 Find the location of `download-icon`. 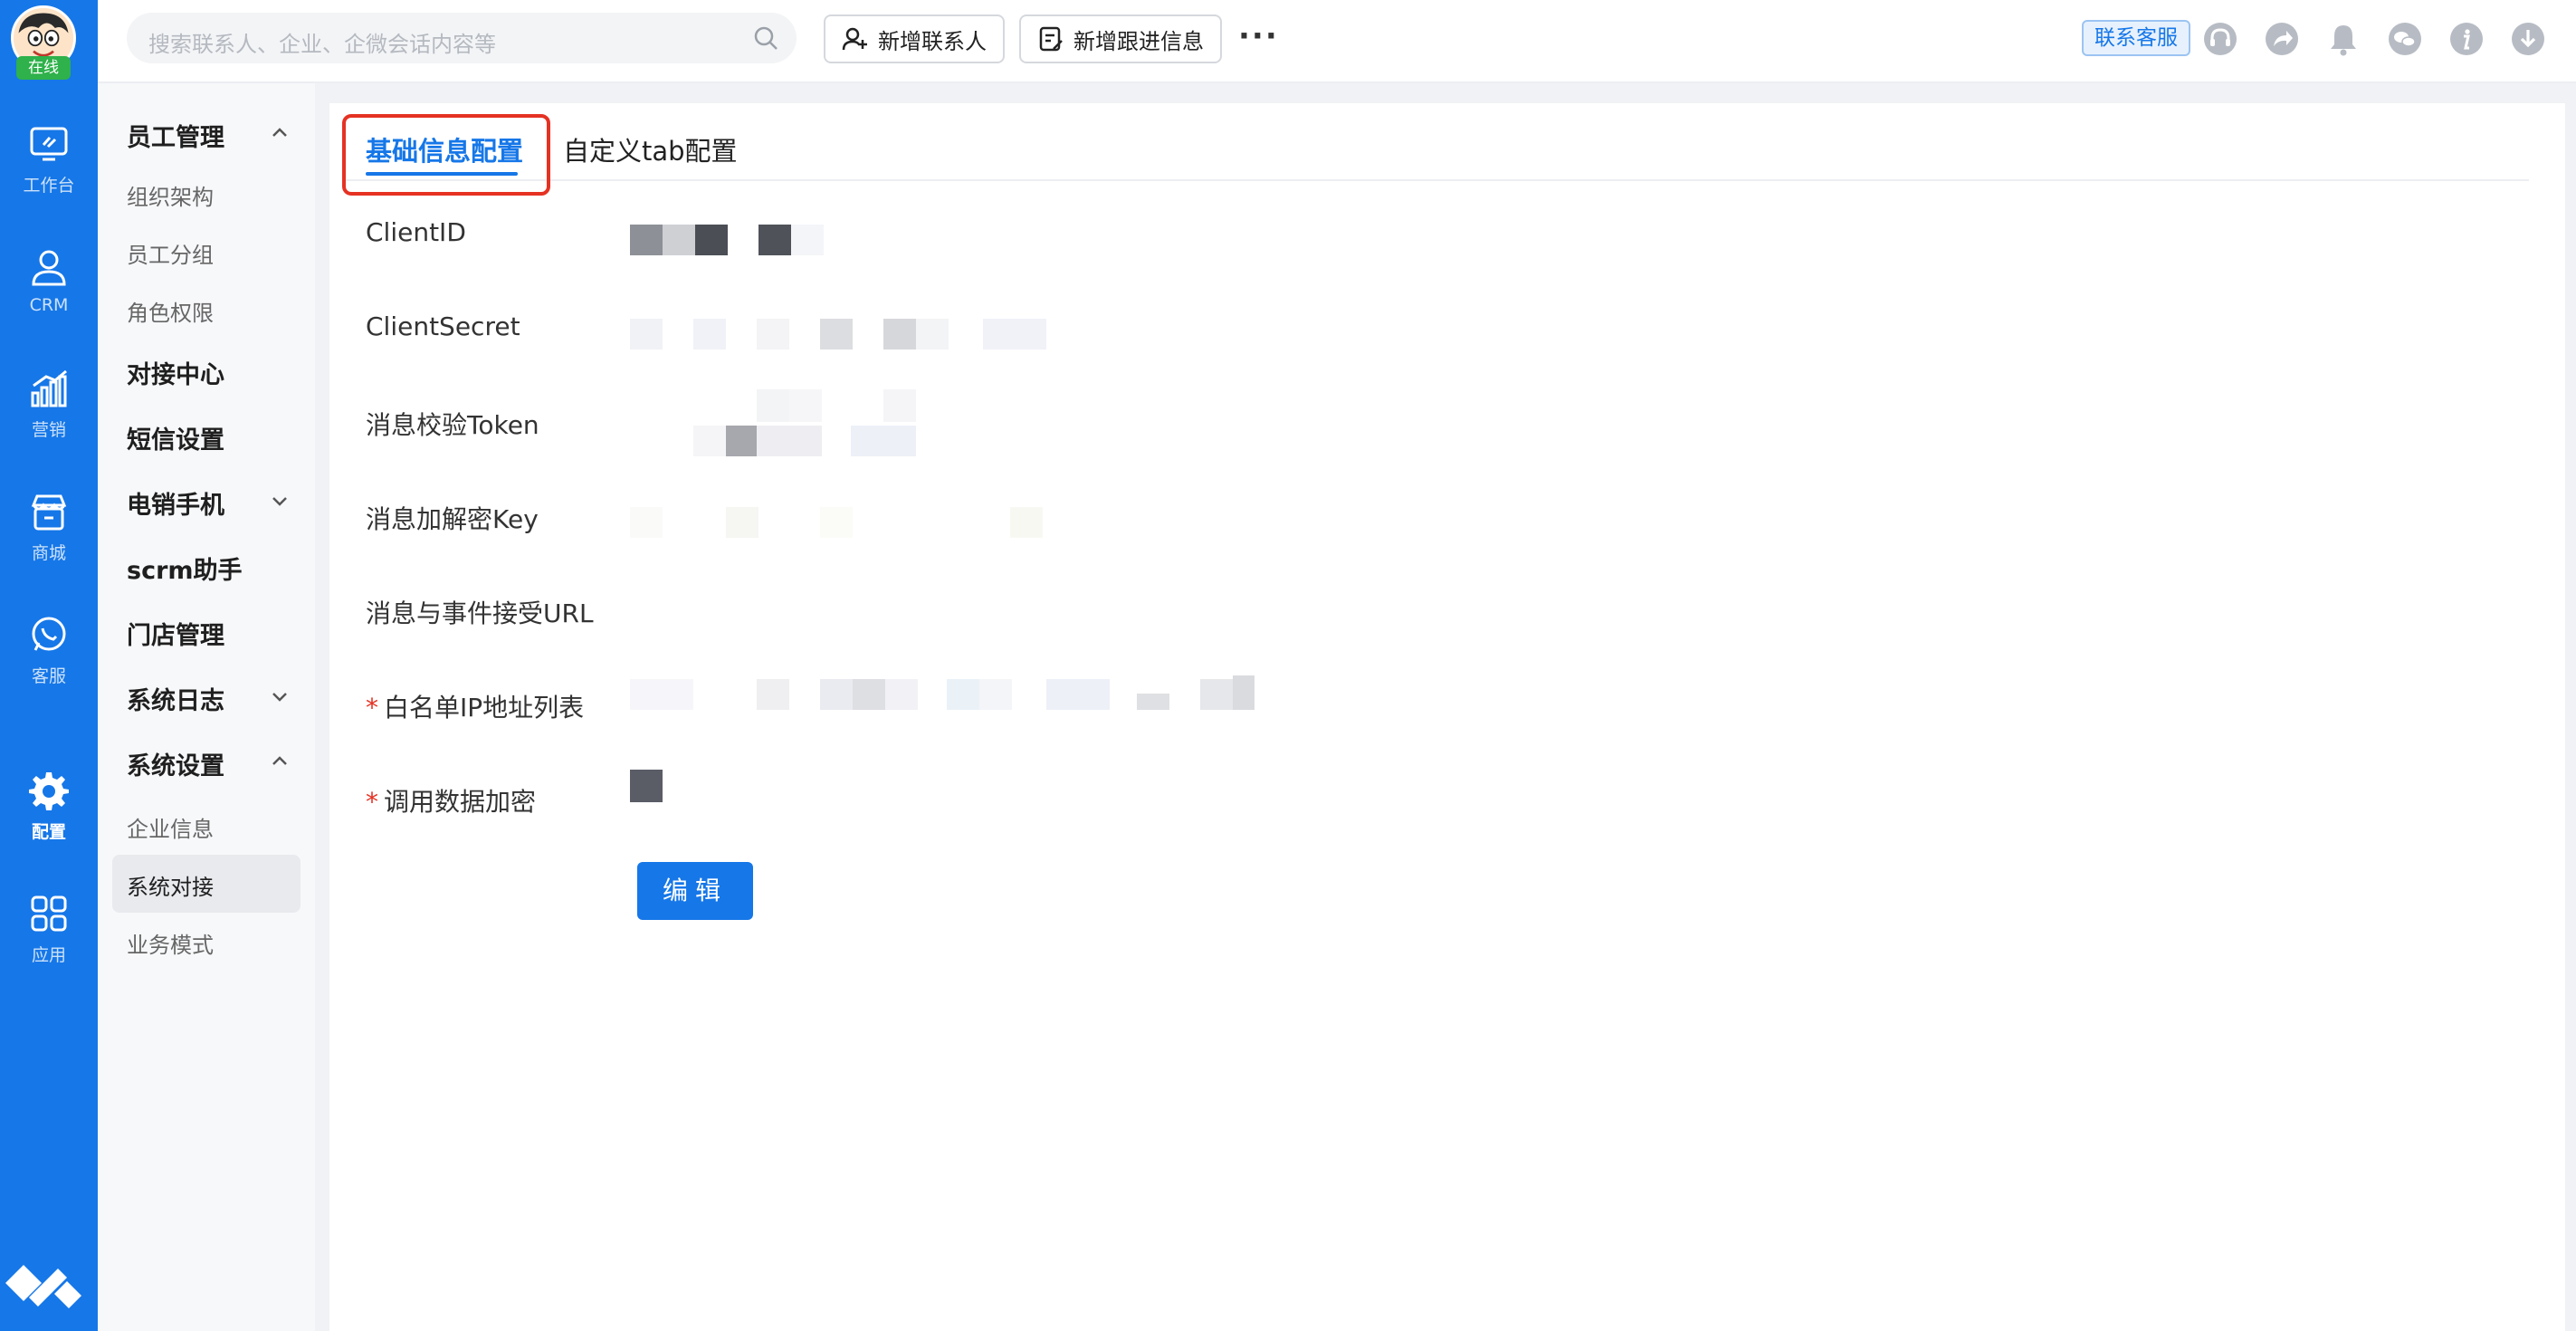

download-icon is located at coordinates (2528, 39).